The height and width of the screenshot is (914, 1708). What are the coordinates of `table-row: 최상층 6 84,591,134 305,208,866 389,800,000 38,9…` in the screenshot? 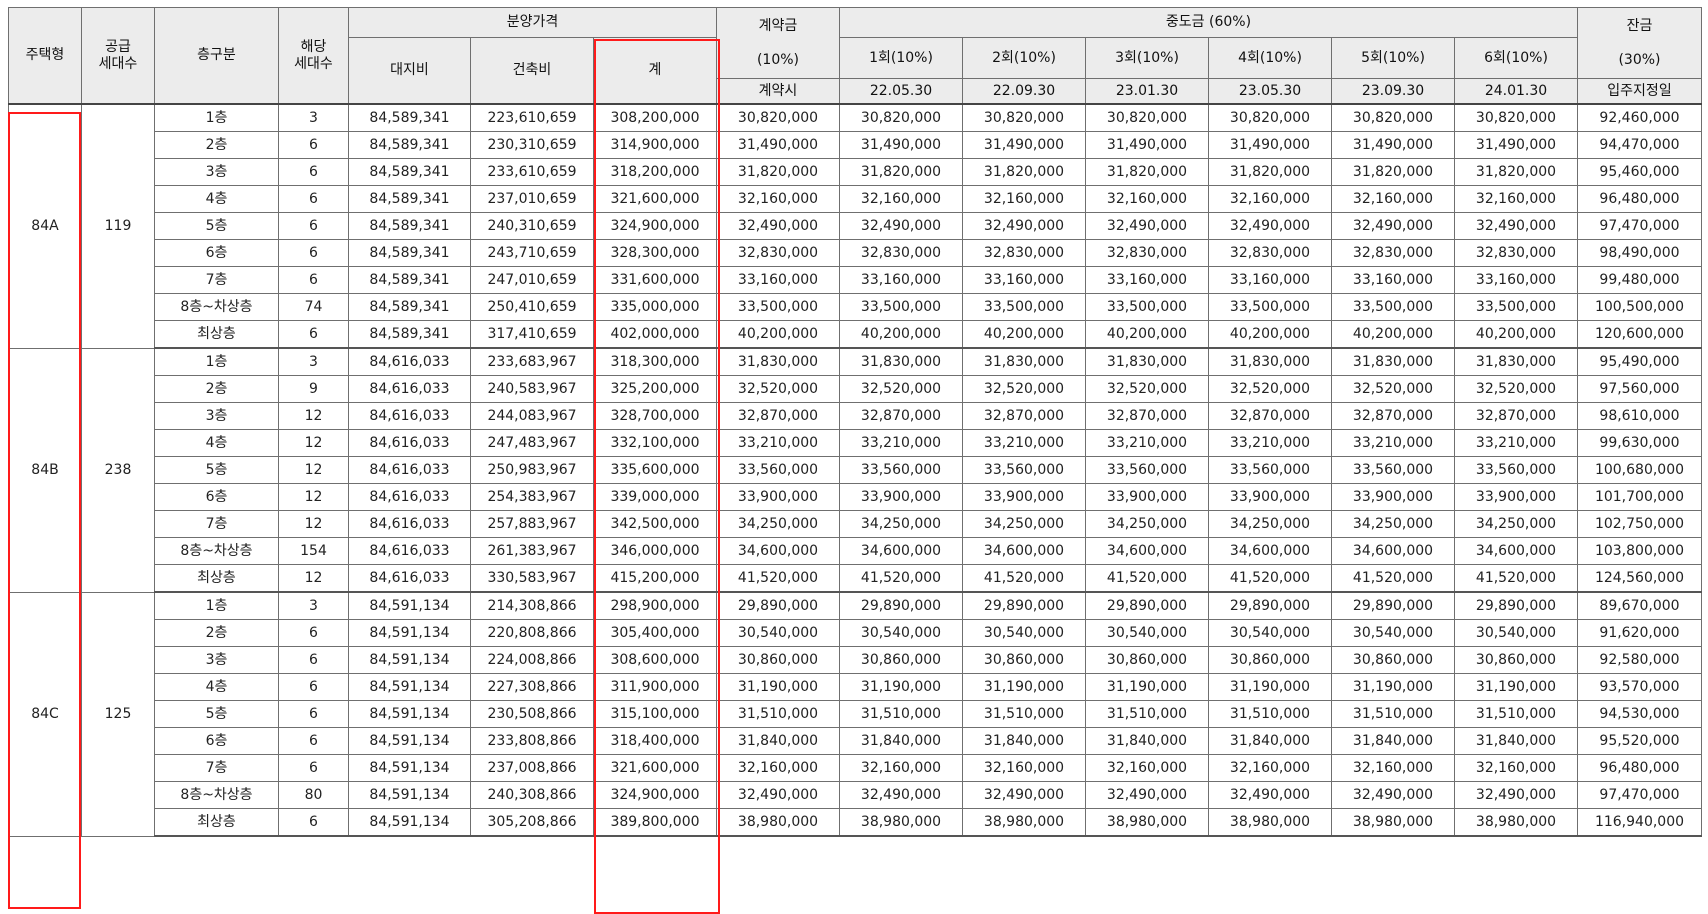 It's located at (855, 822).